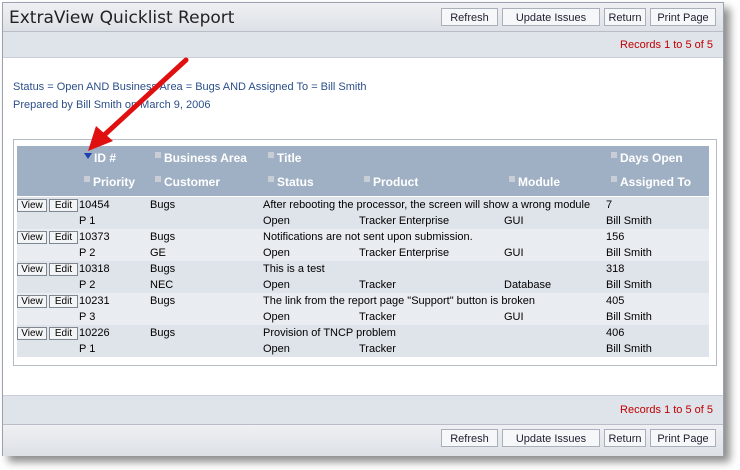 The height and width of the screenshot is (470, 740). What do you see at coordinates (138, 104) in the screenshot?
I see `annotation-arrow-icon` at bounding box center [138, 104].